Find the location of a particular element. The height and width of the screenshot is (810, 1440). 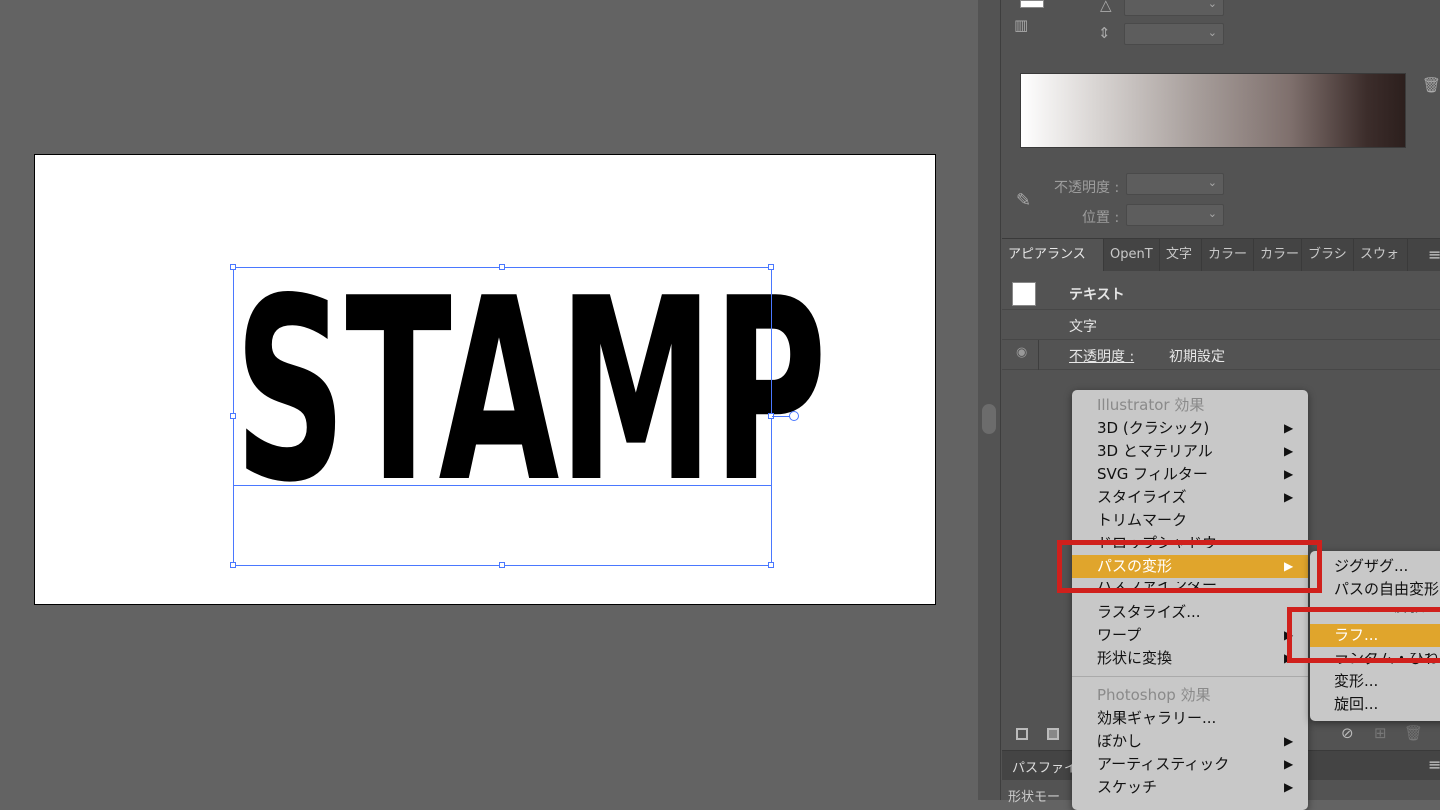

menu-item-3d-material: 3D とマテリアル ▶ is located at coordinates (1190, 451).